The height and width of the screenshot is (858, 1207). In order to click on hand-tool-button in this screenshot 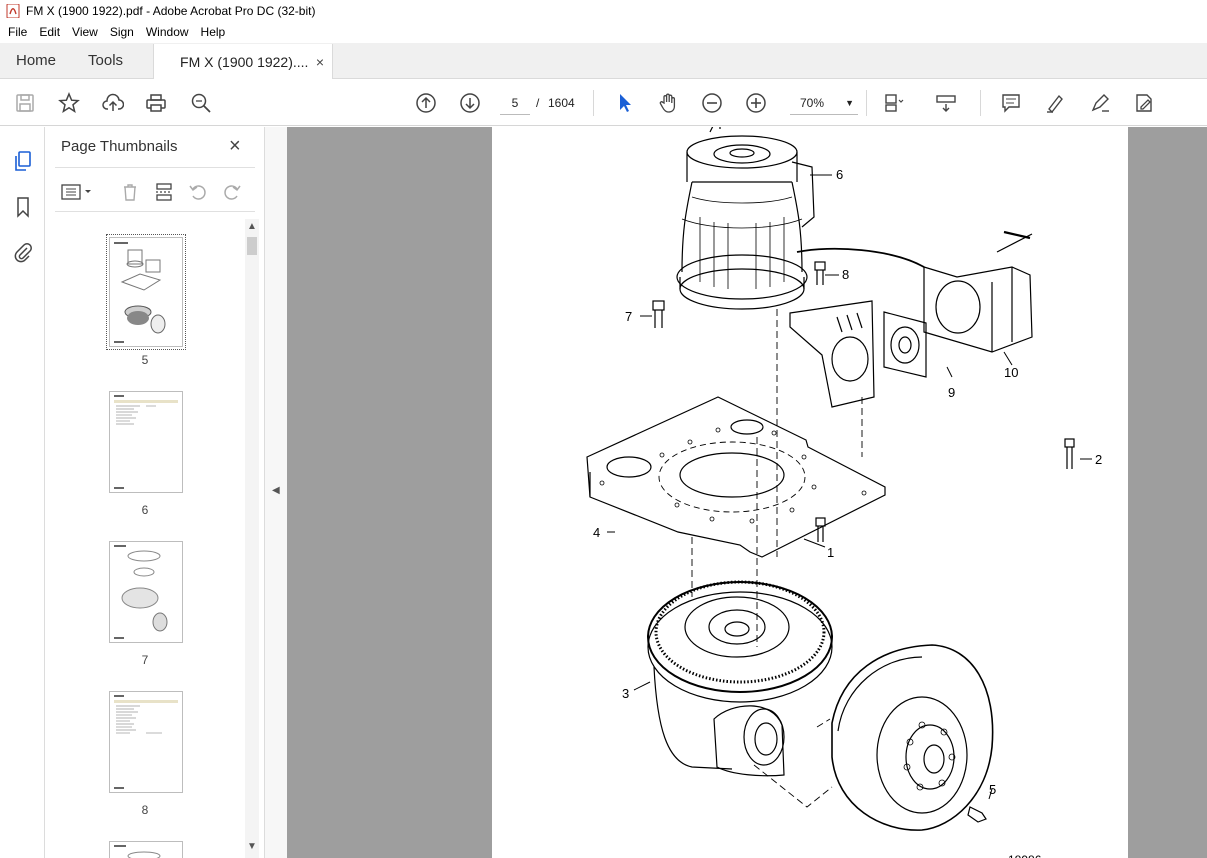, I will do `click(668, 103)`.